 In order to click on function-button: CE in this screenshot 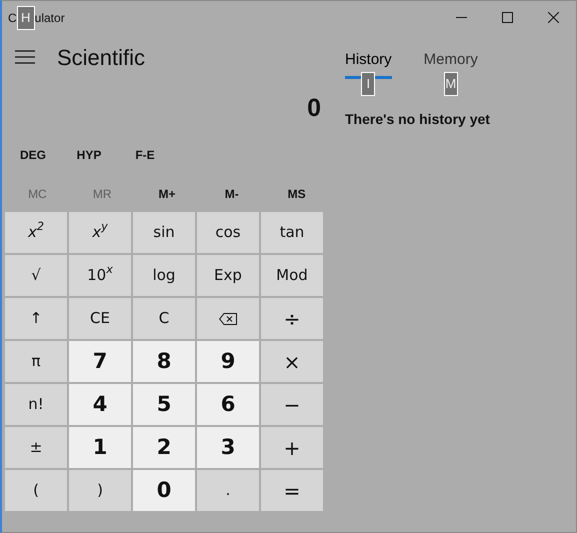, I will do `click(100, 318)`.